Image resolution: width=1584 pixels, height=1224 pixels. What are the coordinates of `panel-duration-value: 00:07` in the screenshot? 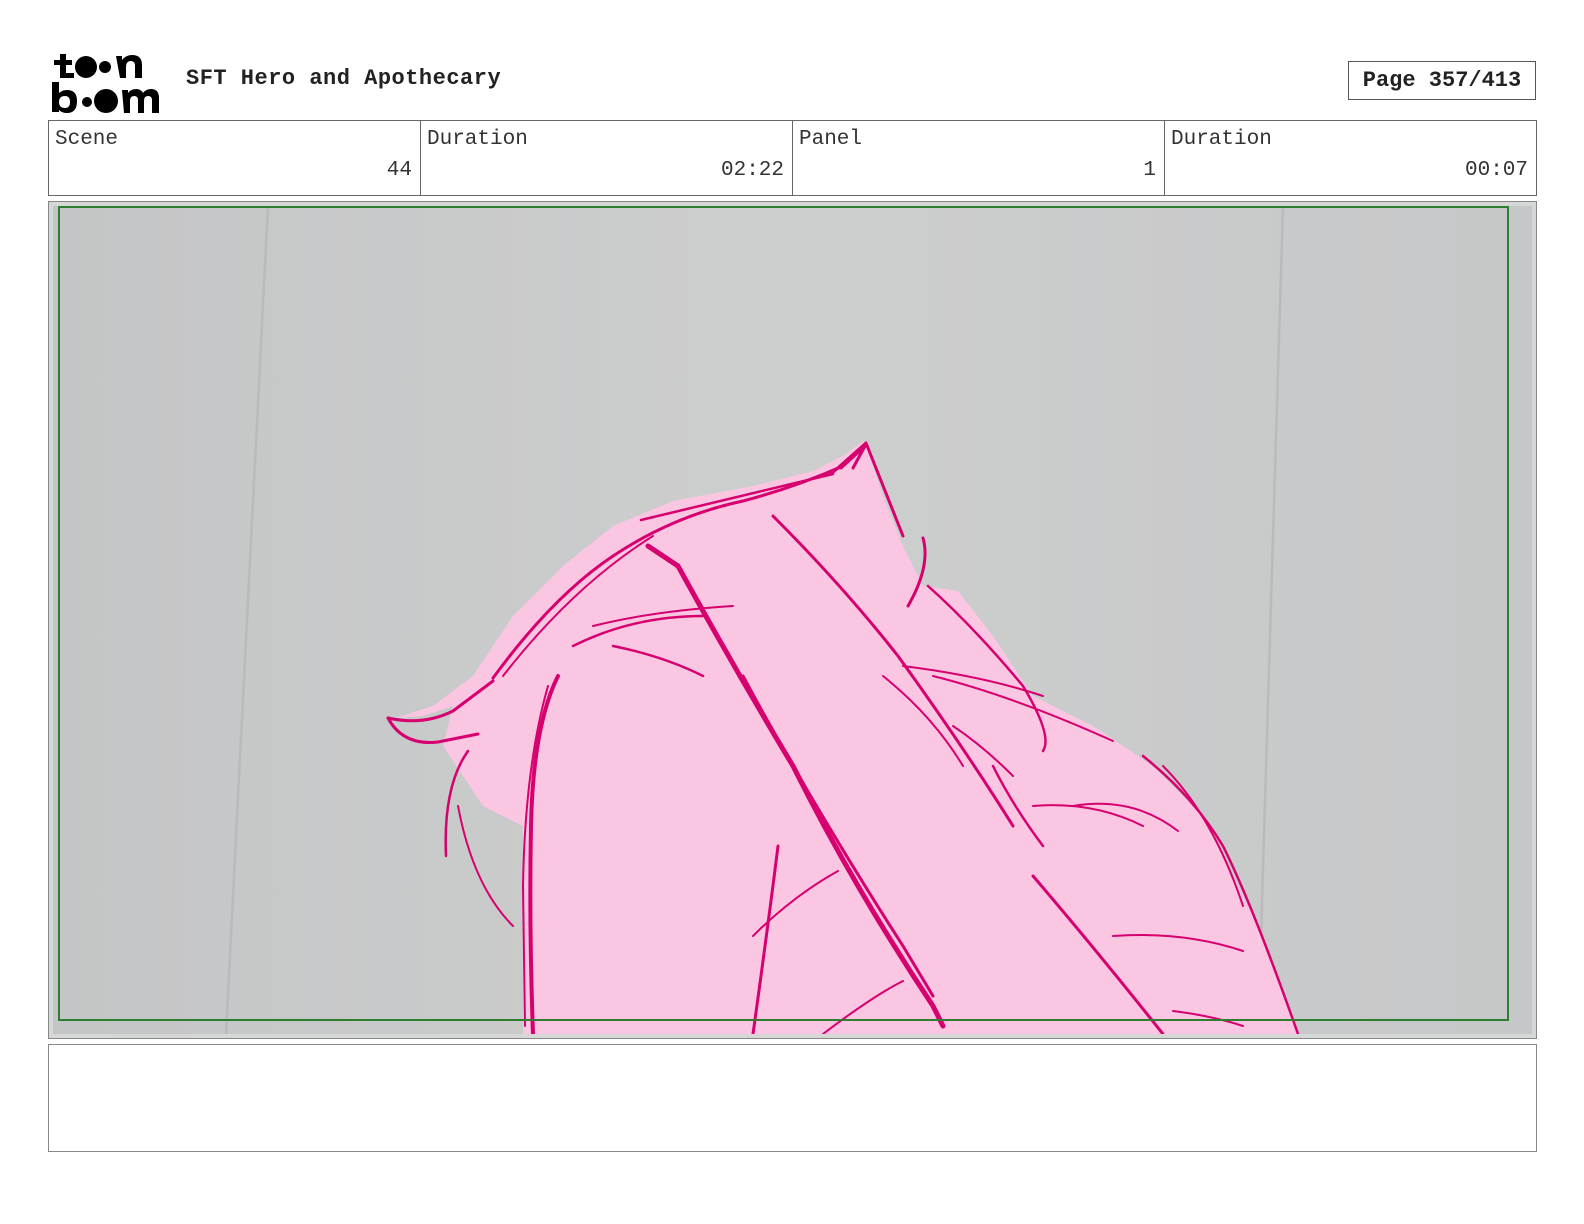 It's located at (1496, 170).